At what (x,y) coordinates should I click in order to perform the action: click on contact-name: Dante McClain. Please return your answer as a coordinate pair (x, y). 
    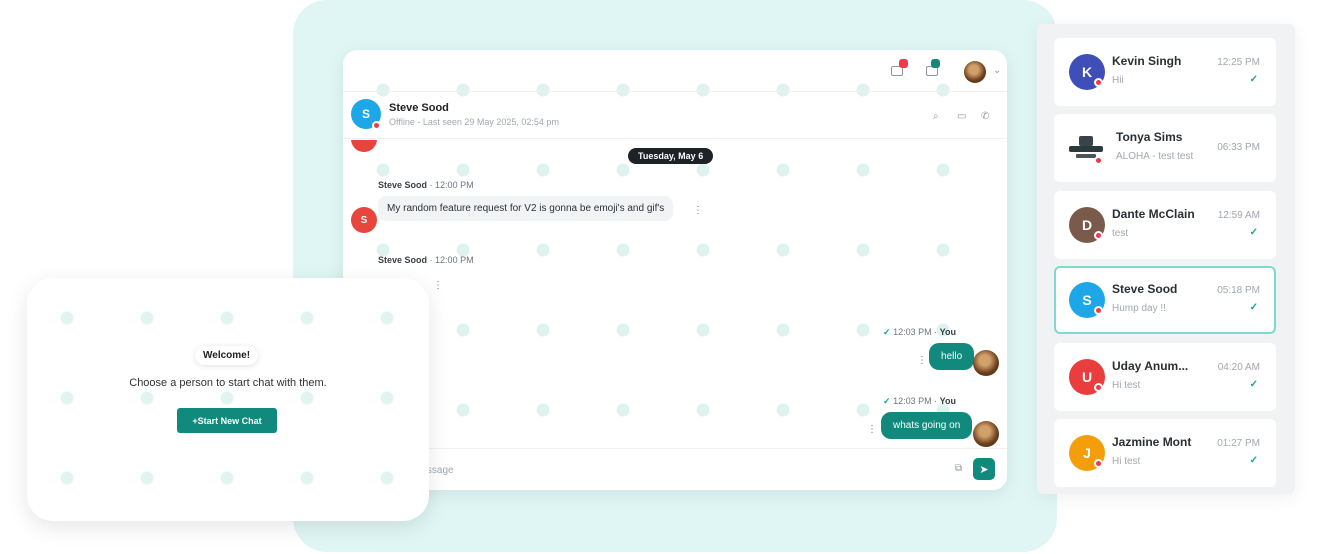
    Looking at the image, I should click on (1153, 214).